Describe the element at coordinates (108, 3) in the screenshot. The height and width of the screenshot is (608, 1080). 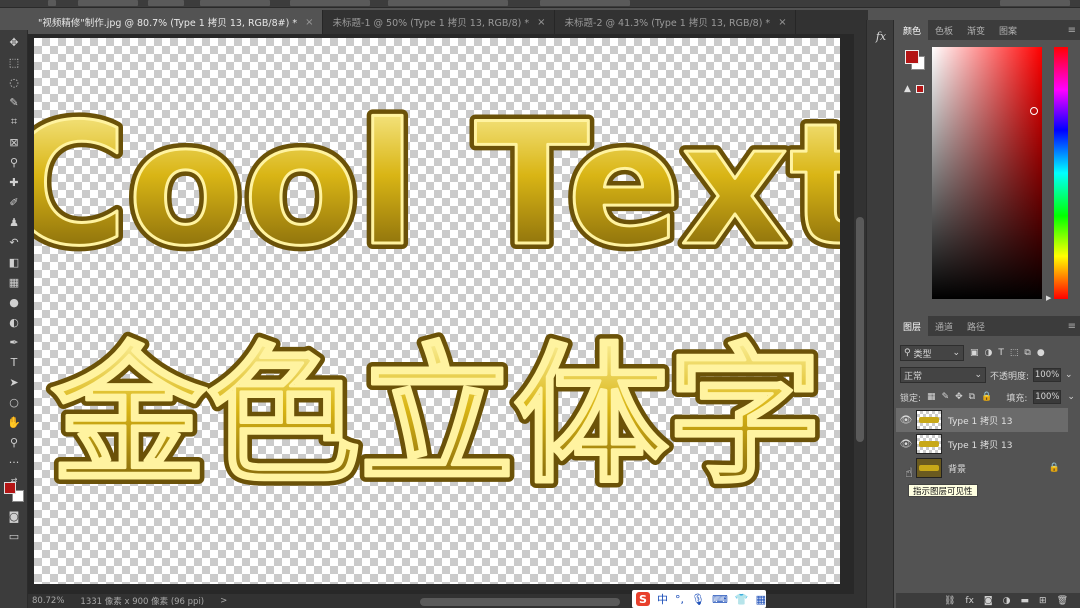
I see `auto-select-option` at that location.